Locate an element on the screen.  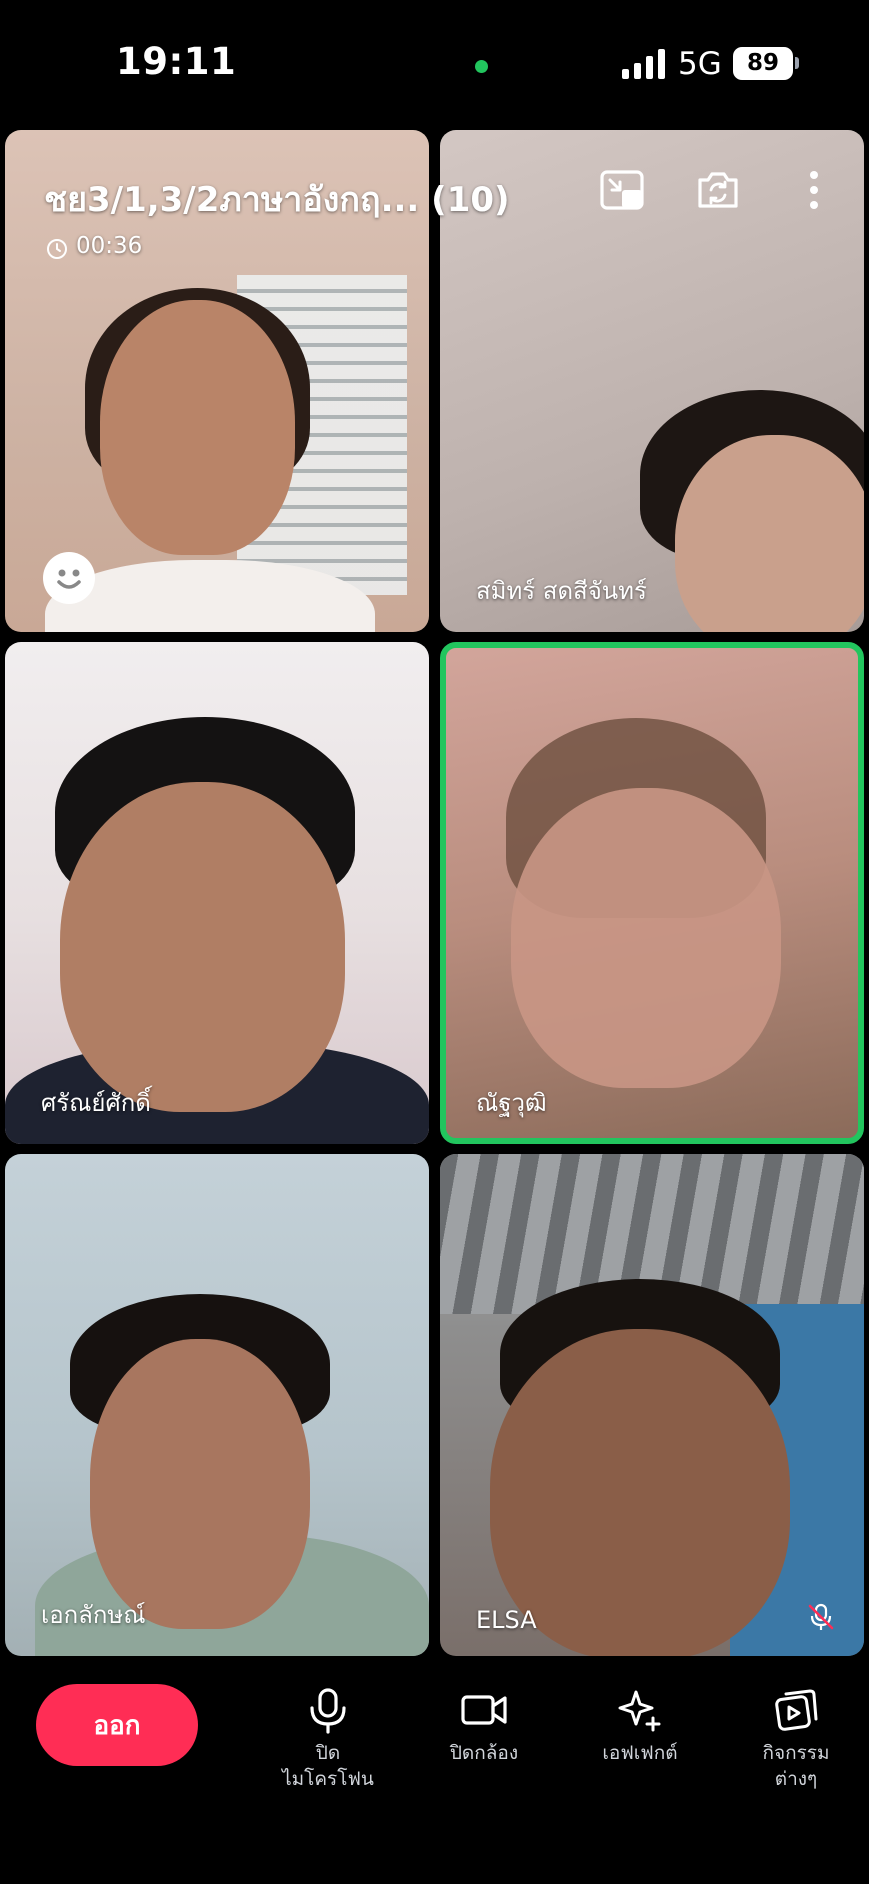
microphone-icon is located at coordinates (328, 1711).